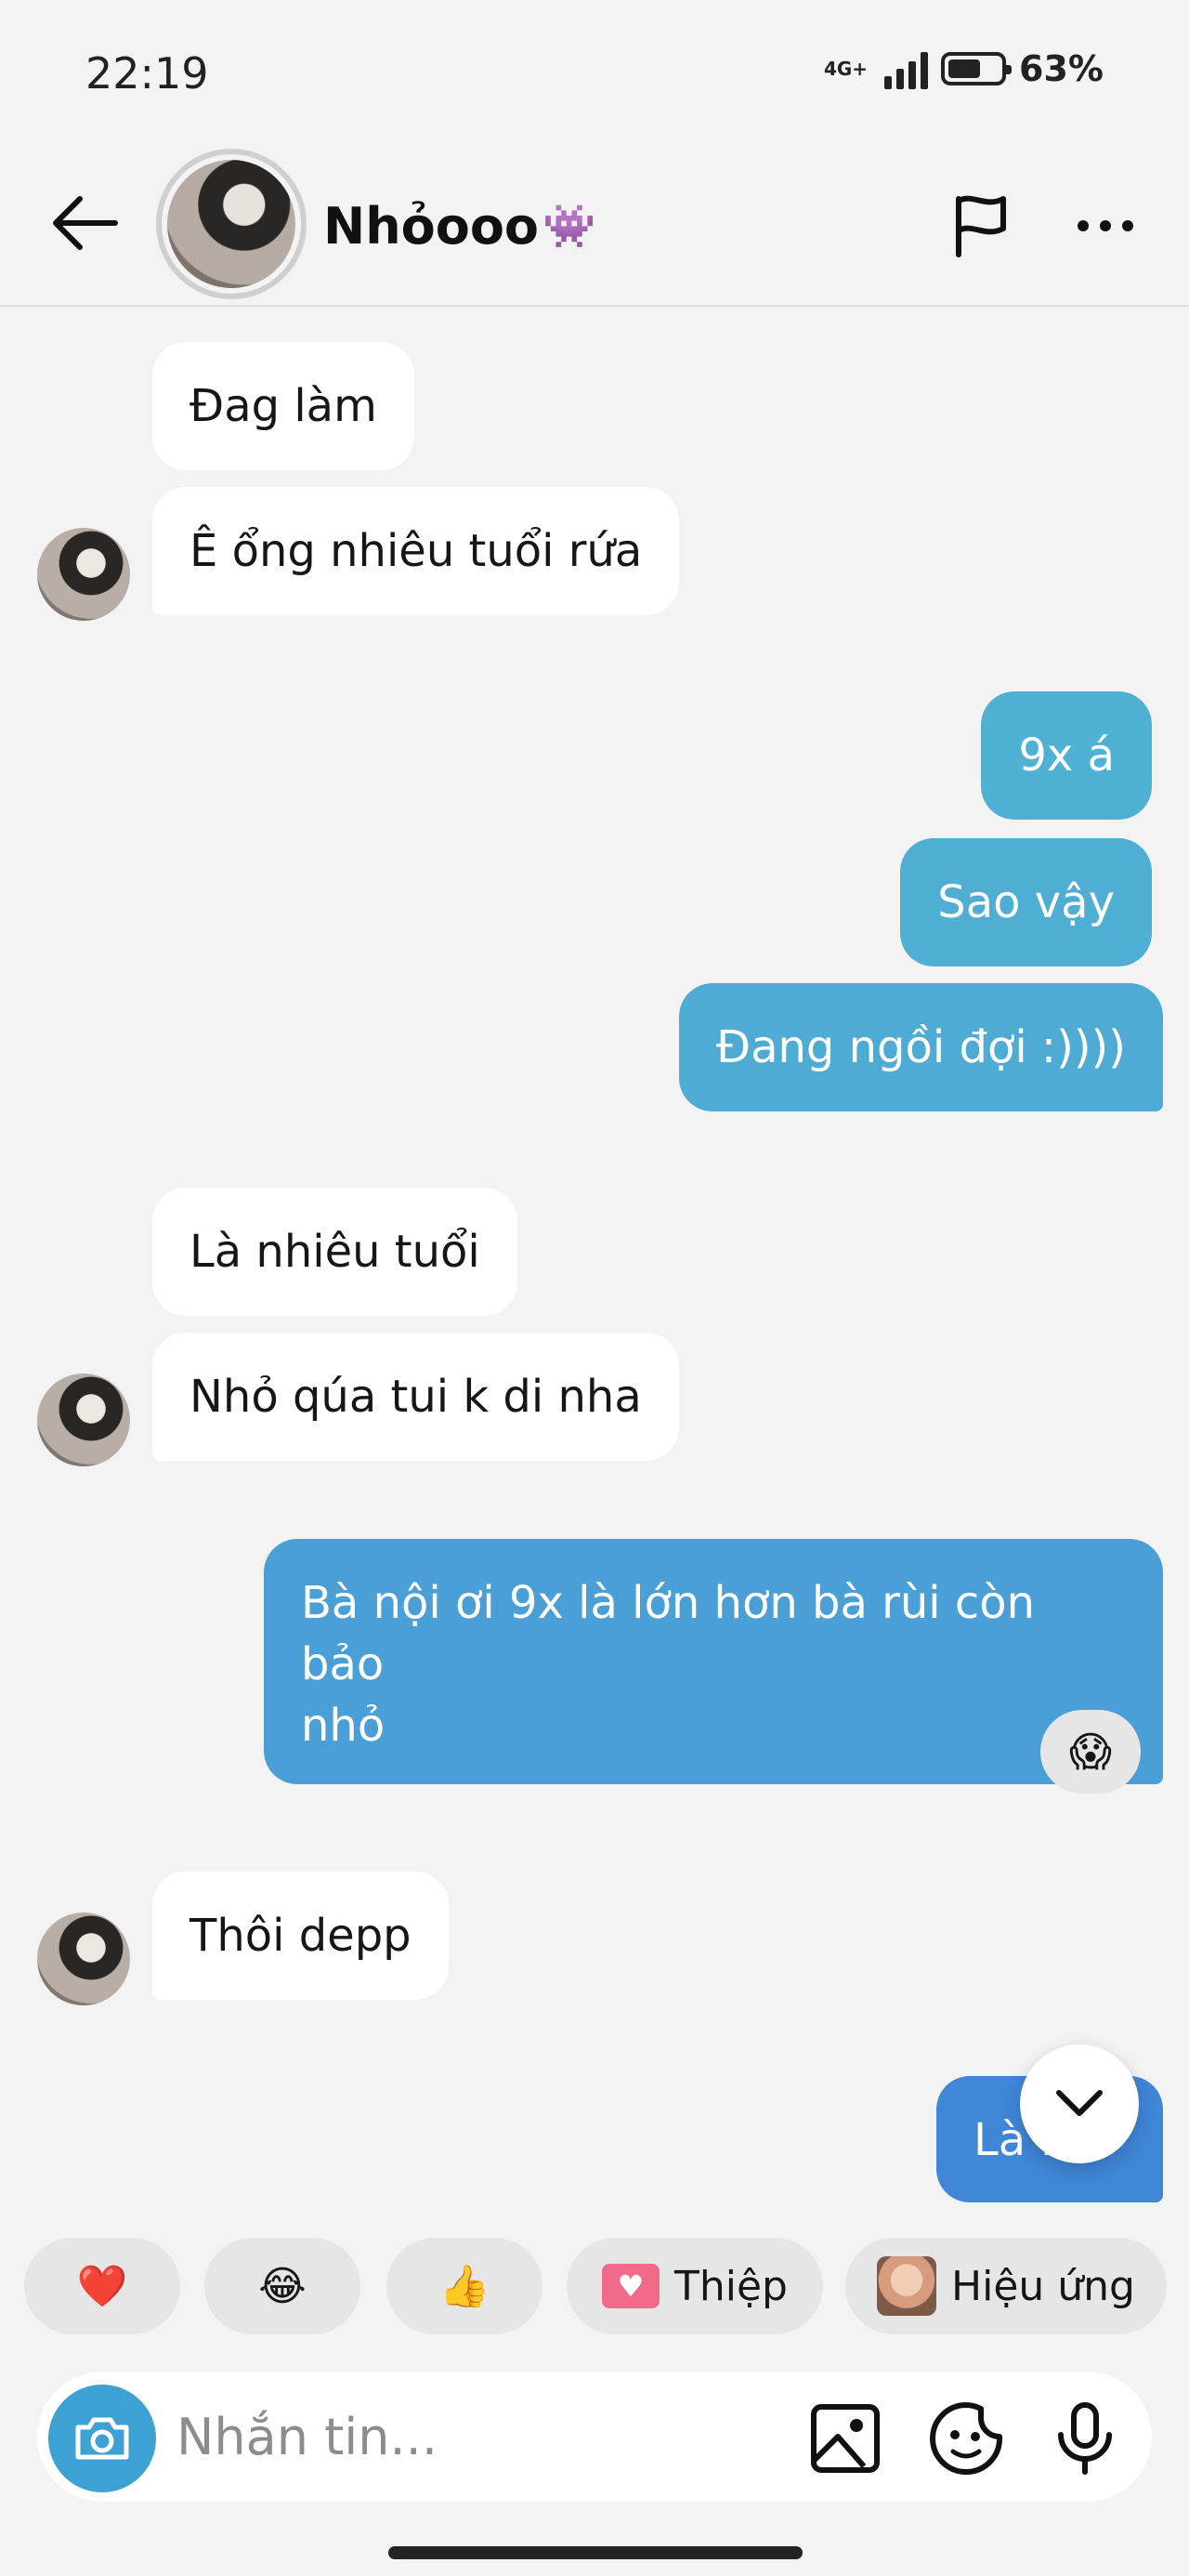 The height and width of the screenshot is (2576, 1189). Describe the element at coordinates (906, 68) in the screenshot. I see `signal-icon` at that location.